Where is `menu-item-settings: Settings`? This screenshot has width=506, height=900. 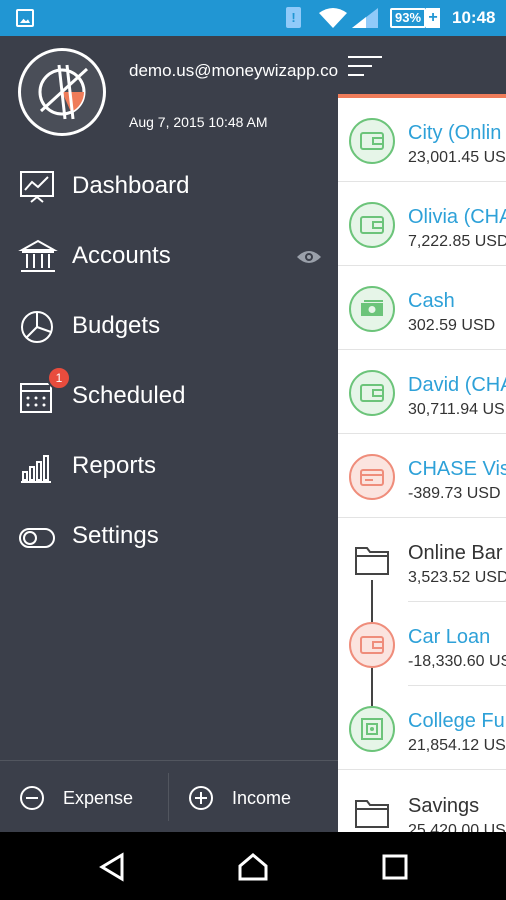
menu-item-settings: Settings is located at coordinates (169, 537).